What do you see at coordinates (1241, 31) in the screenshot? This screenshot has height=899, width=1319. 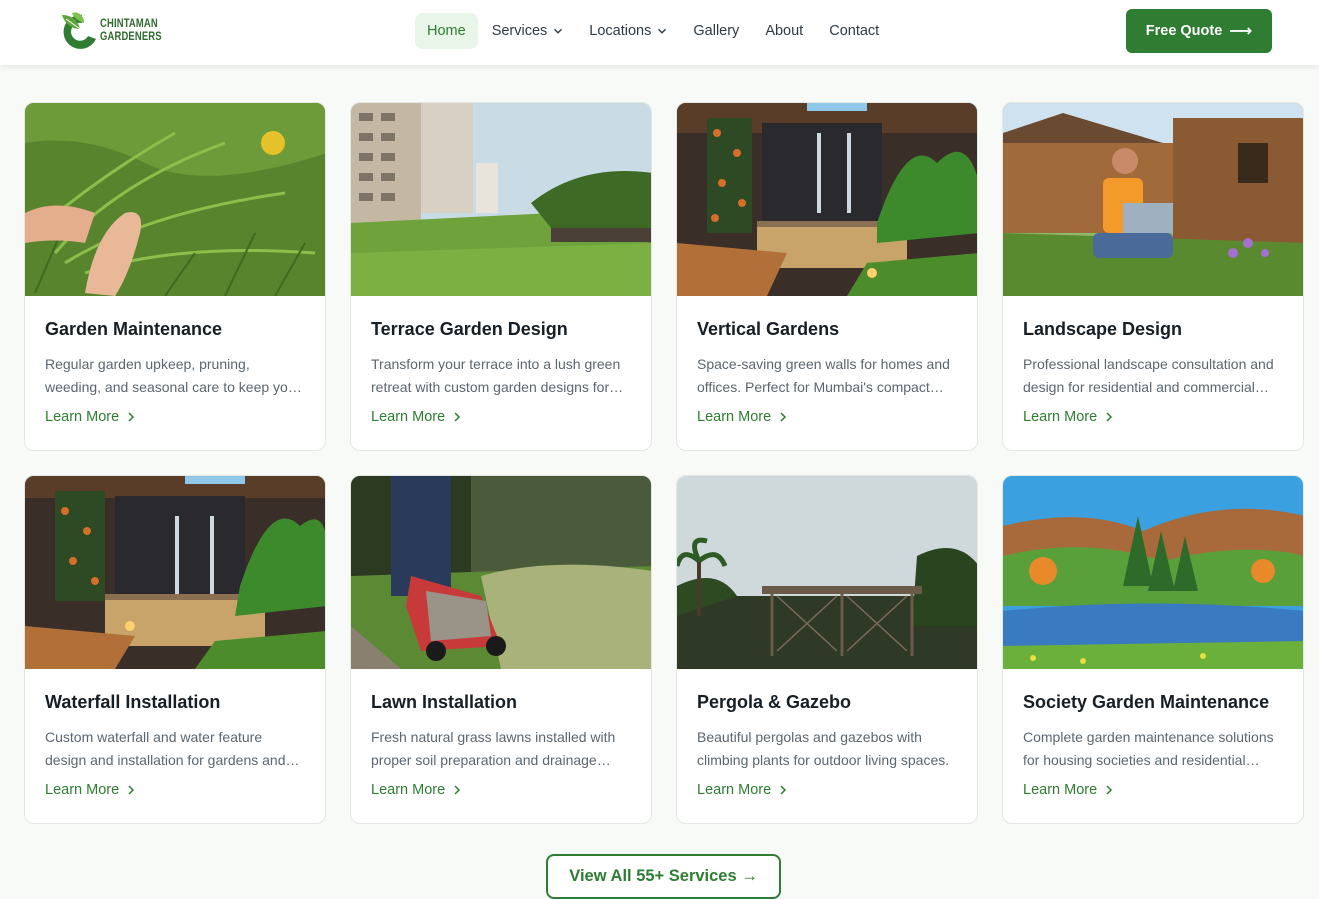 I see `arrow-right-icon: ⟶` at bounding box center [1241, 31].